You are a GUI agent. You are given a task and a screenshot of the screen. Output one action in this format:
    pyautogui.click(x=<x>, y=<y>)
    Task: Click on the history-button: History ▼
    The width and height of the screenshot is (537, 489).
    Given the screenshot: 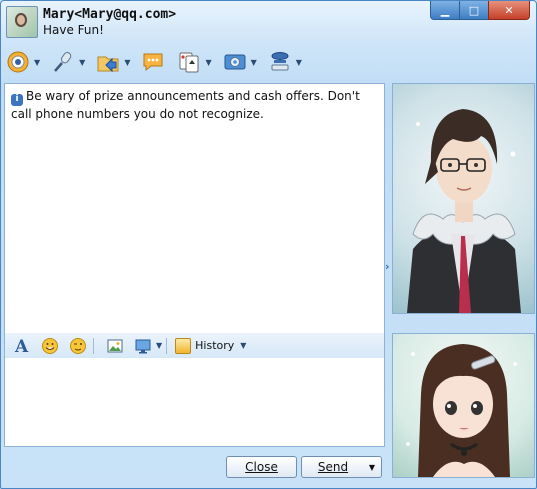 What is the action you would take?
    pyautogui.click(x=210, y=345)
    